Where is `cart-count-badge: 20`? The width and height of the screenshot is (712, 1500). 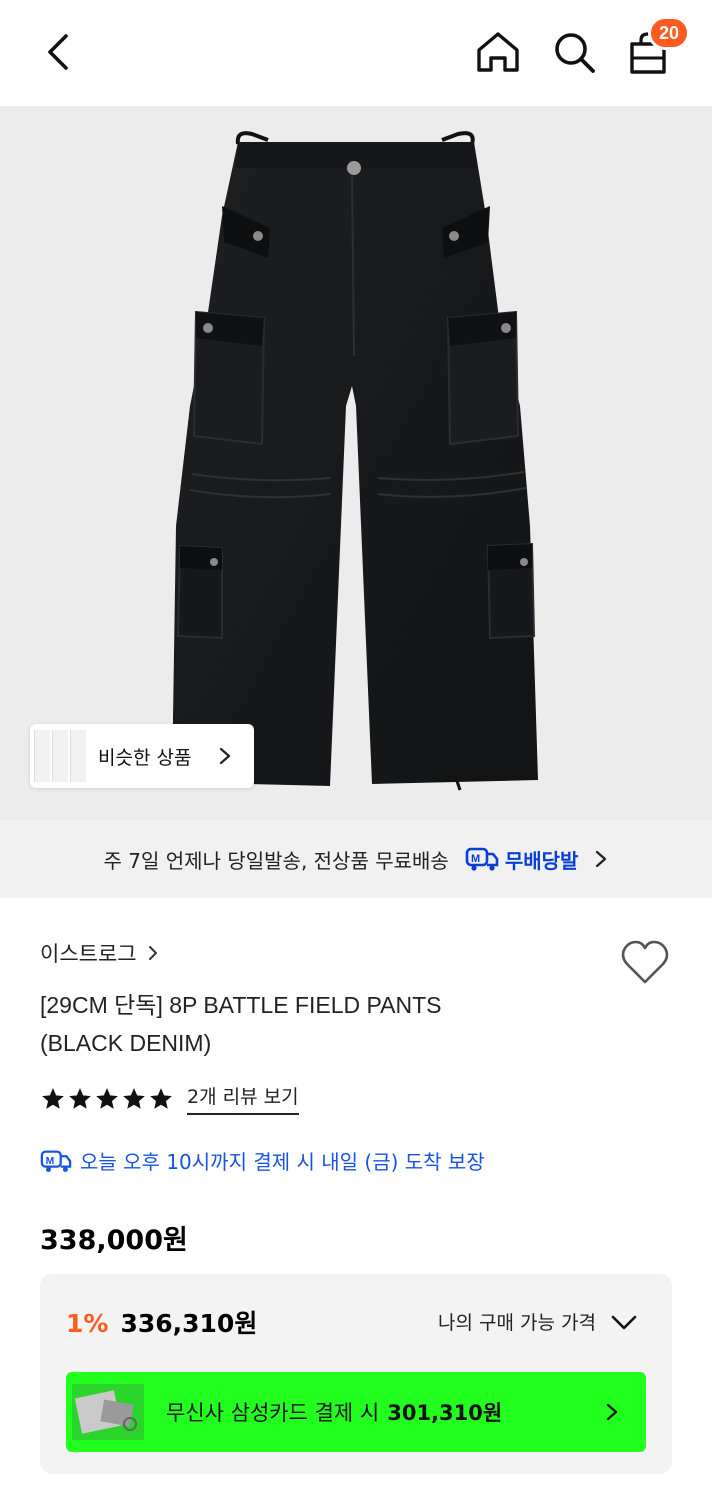
cart-count-badge: 20 is located at coordinates (669, 33).